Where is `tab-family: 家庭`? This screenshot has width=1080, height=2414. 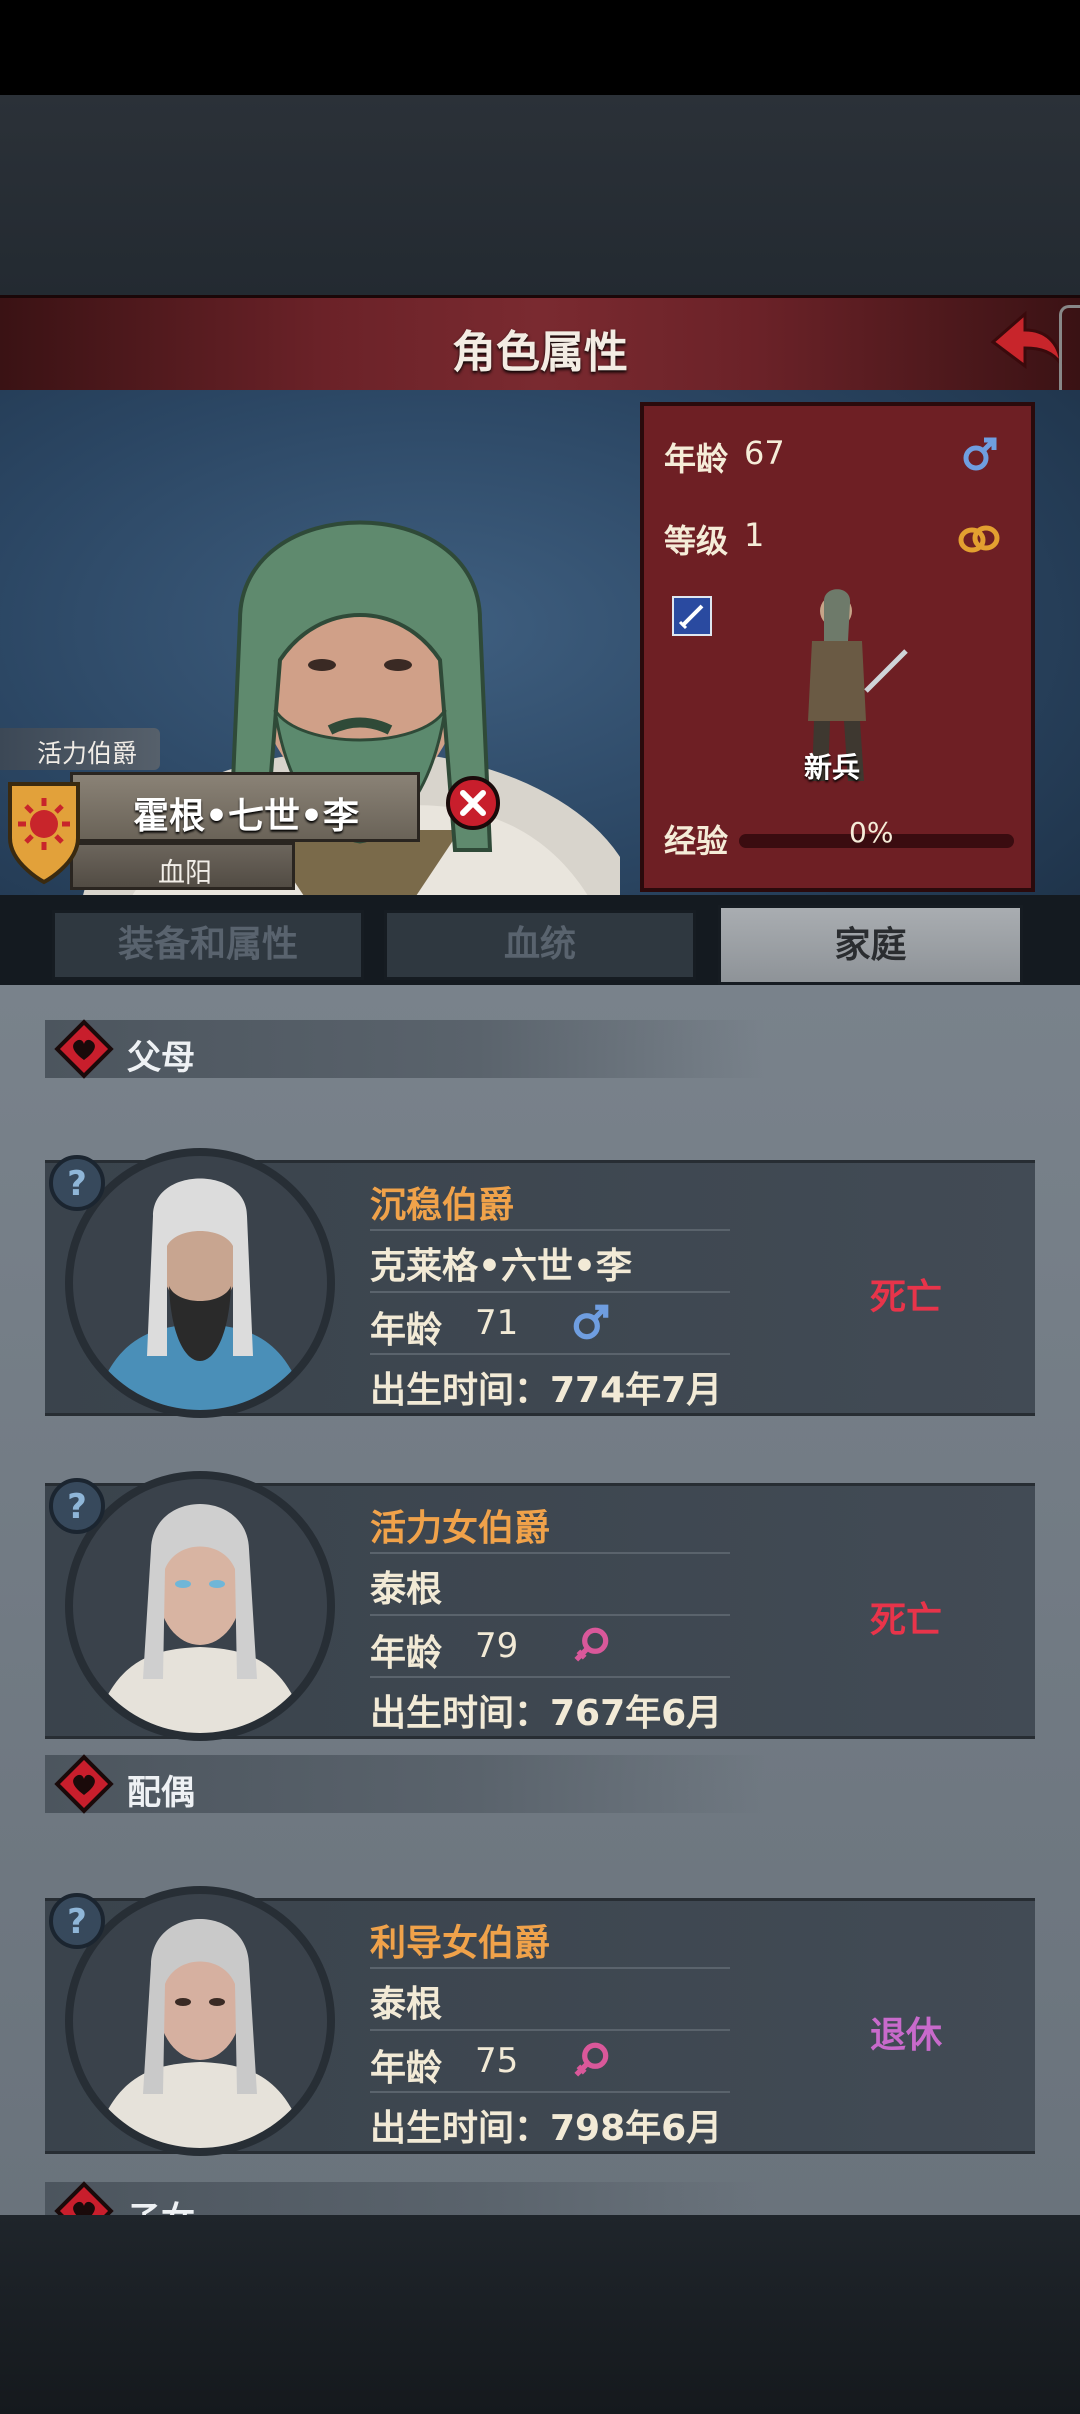 tab-family: 家庭 is located at coordinates (870, 945).